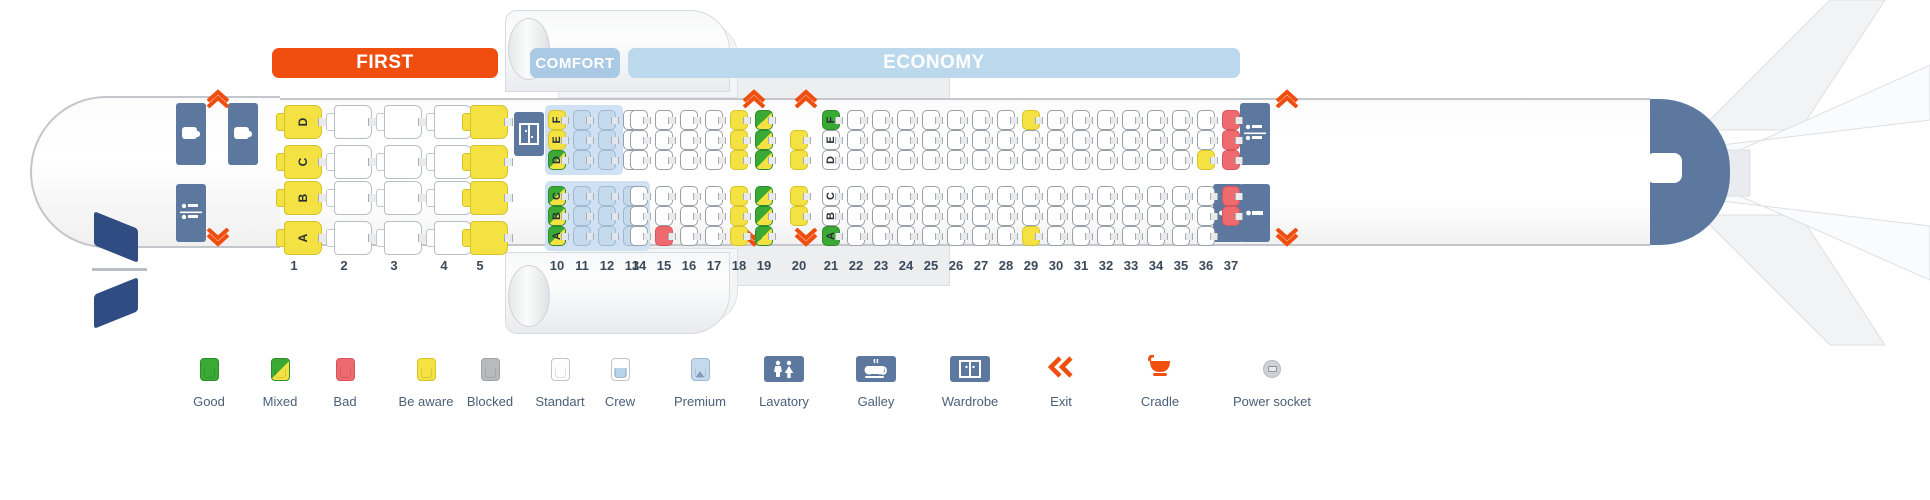  I want to click on seat-30F, so click(1057, 120).